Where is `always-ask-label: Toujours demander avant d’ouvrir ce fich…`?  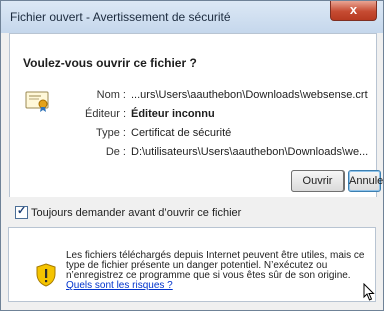
always-ask-label: Toujours demander avant d’ouvrir ce fich… is located at coordinates (136, 212).